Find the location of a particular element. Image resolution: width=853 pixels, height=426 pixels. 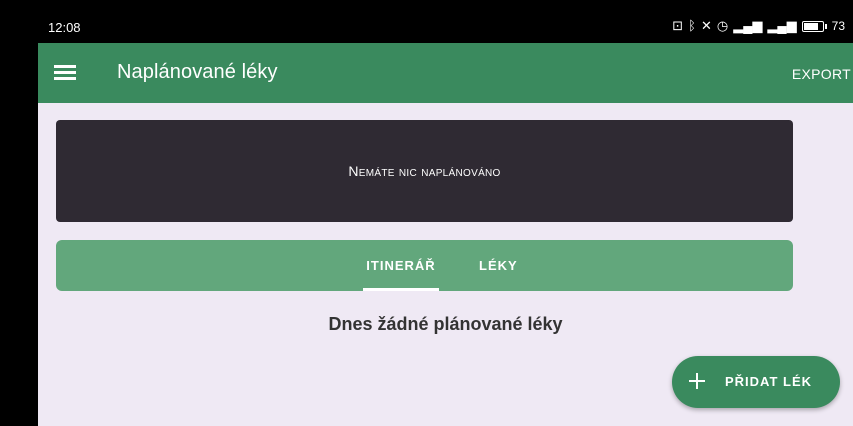

page-title: Naplánované léky is located at coordinates (197, 72).